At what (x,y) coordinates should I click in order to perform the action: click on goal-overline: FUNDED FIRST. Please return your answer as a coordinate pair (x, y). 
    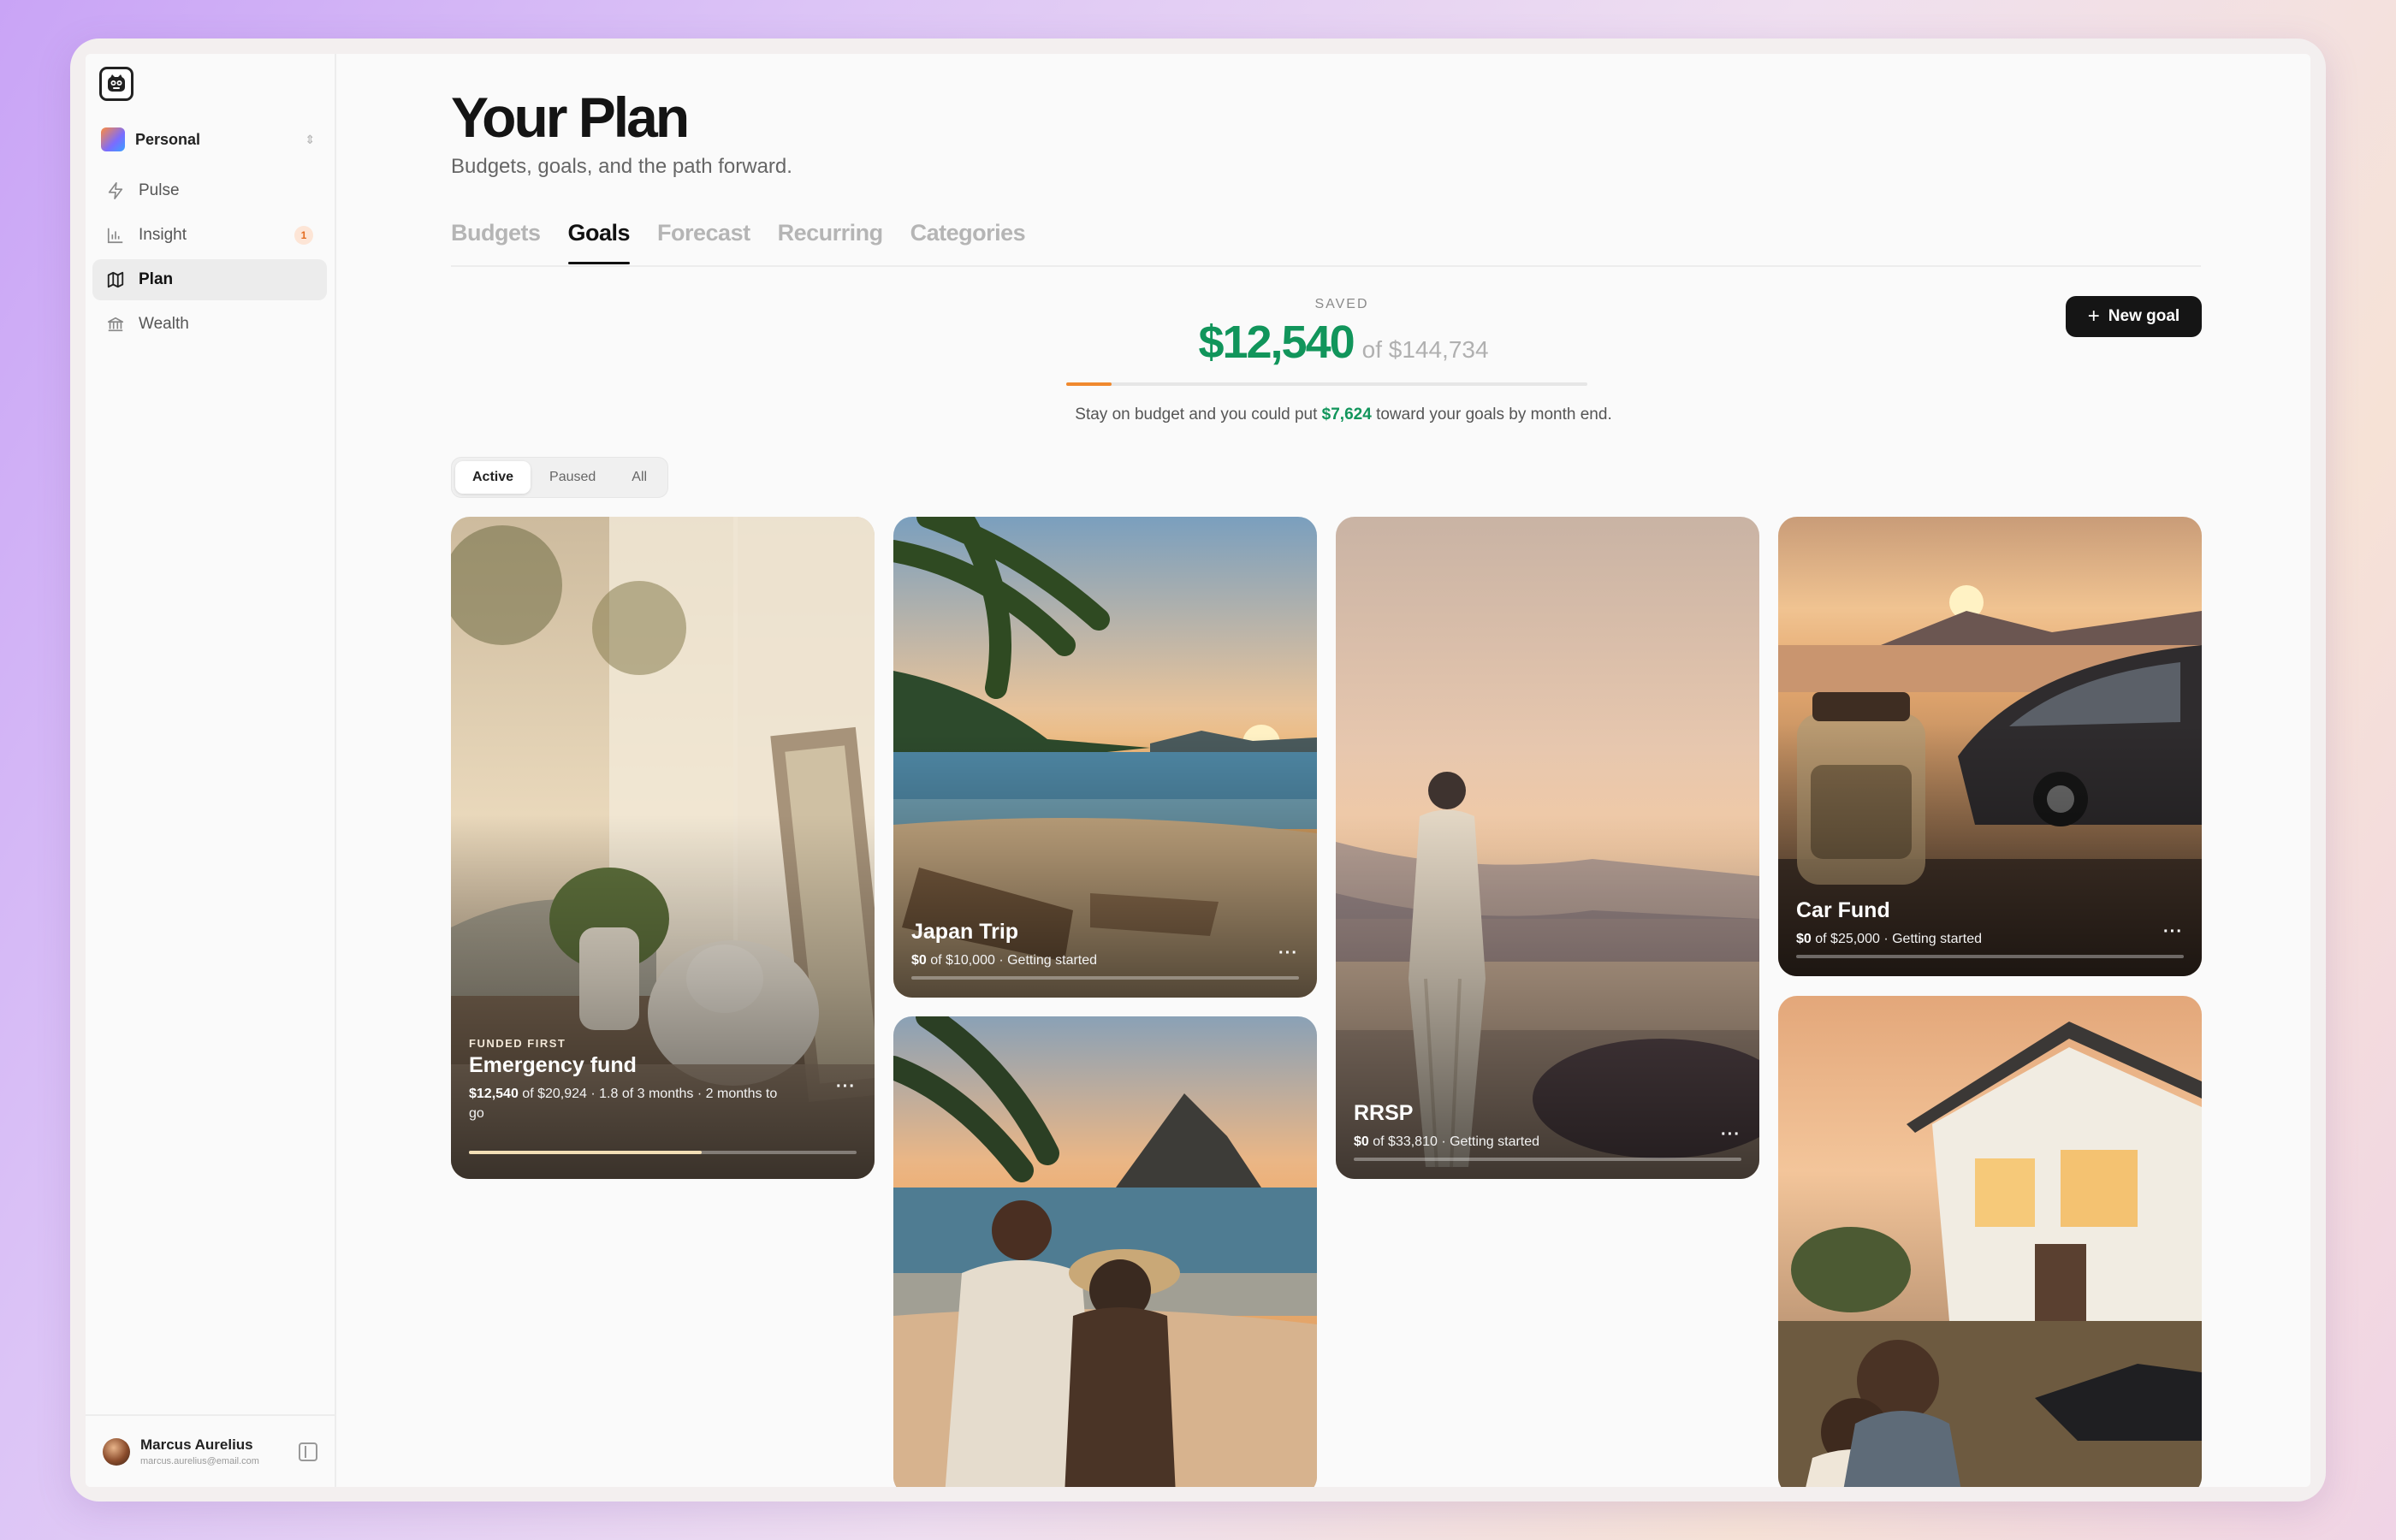
    Looking at the image, I should click on (517, 1043).